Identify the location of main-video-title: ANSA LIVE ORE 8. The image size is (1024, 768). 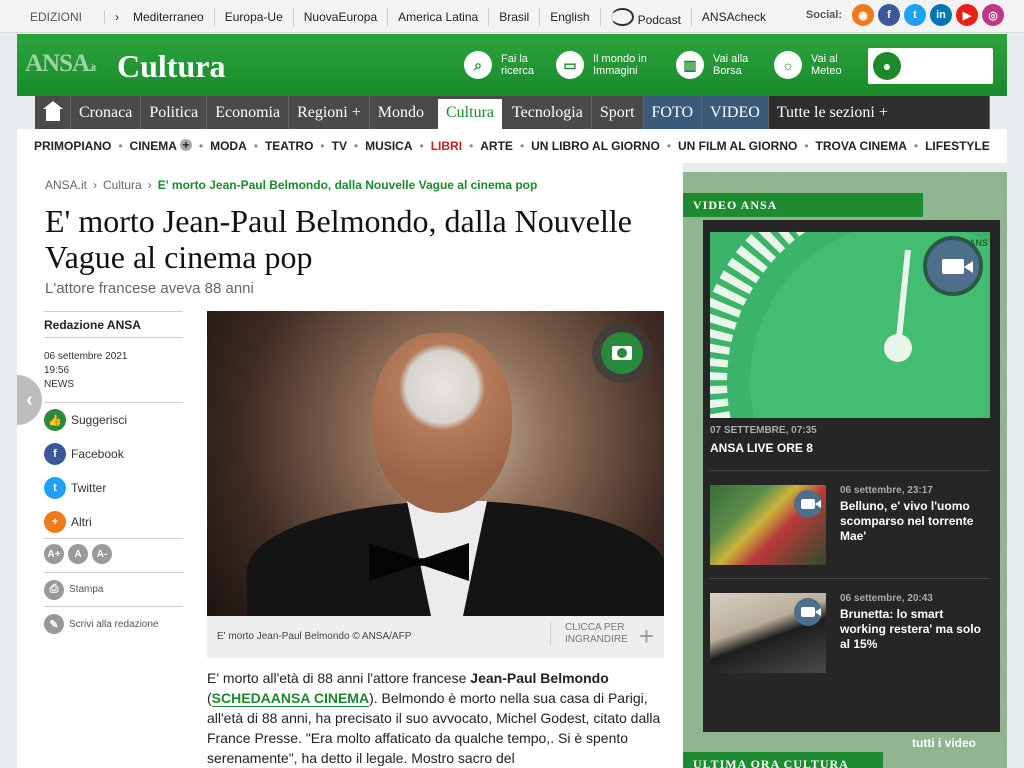
(761, 448).